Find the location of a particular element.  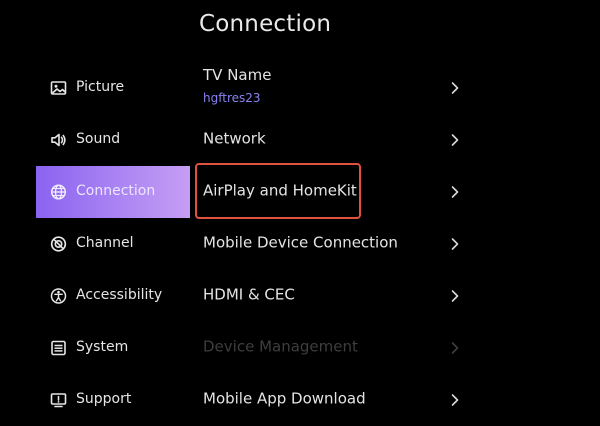

row-label: AirPlay and HomeKit is located at coordinates (280, 190).